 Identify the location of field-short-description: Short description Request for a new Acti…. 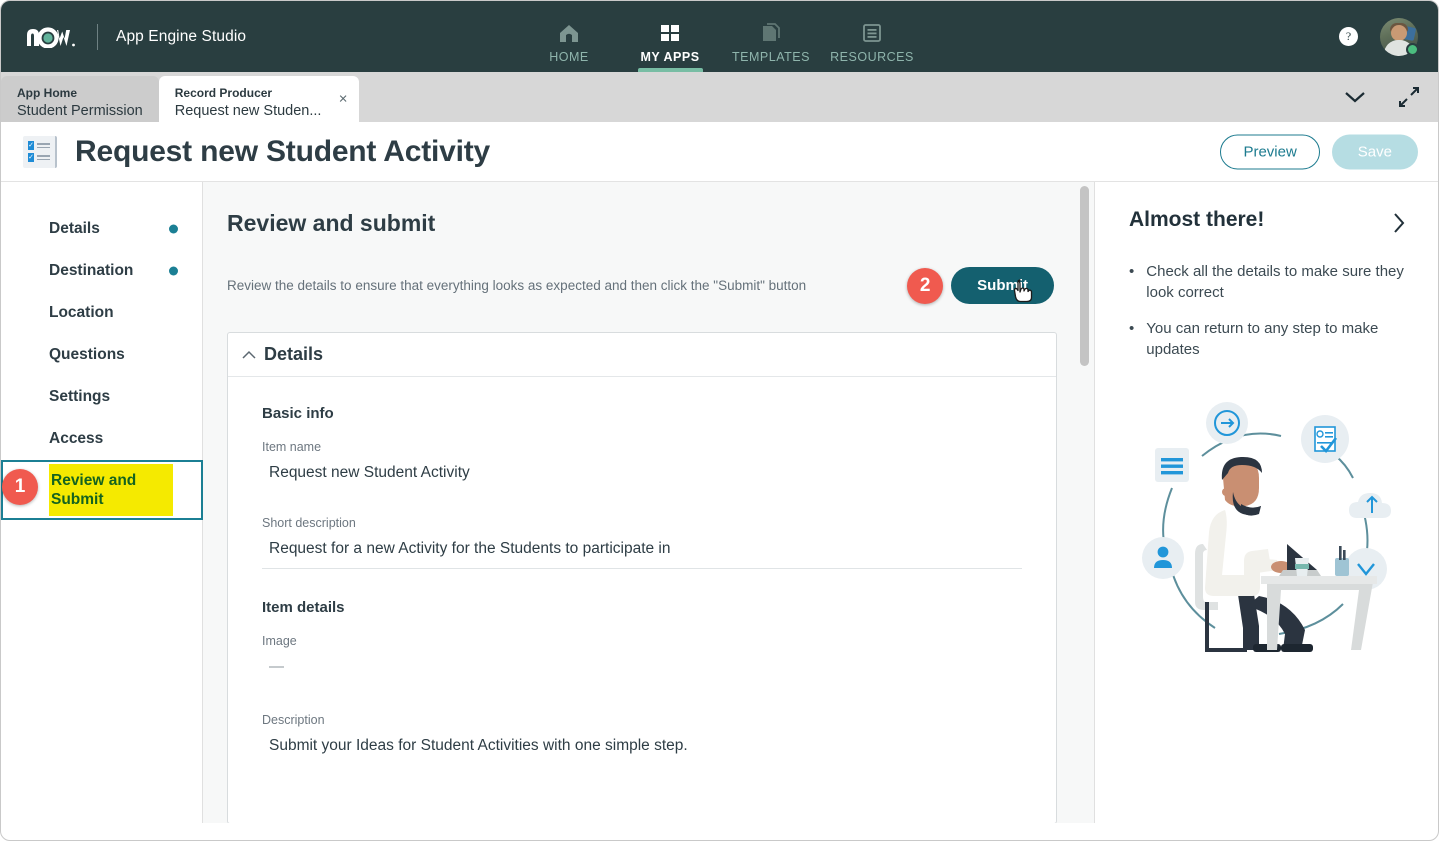
(642, 542).